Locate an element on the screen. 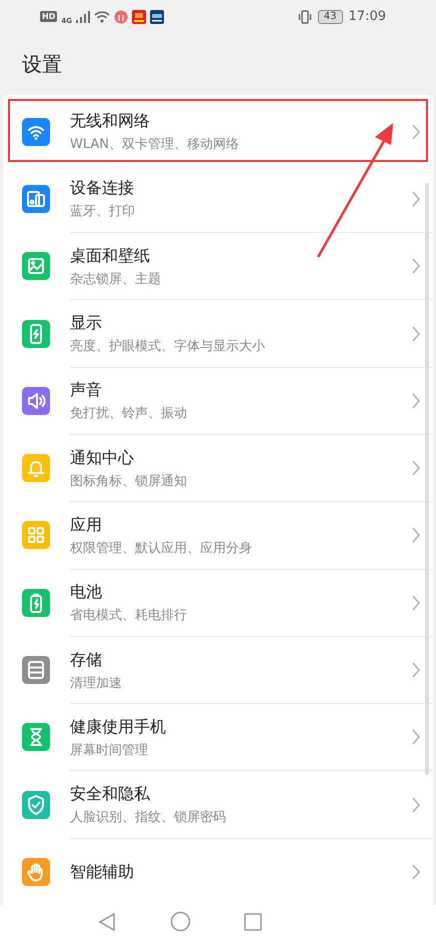 The height and width of the screenshot is (938, 436). home-icon is located at coordinates (180, 921).